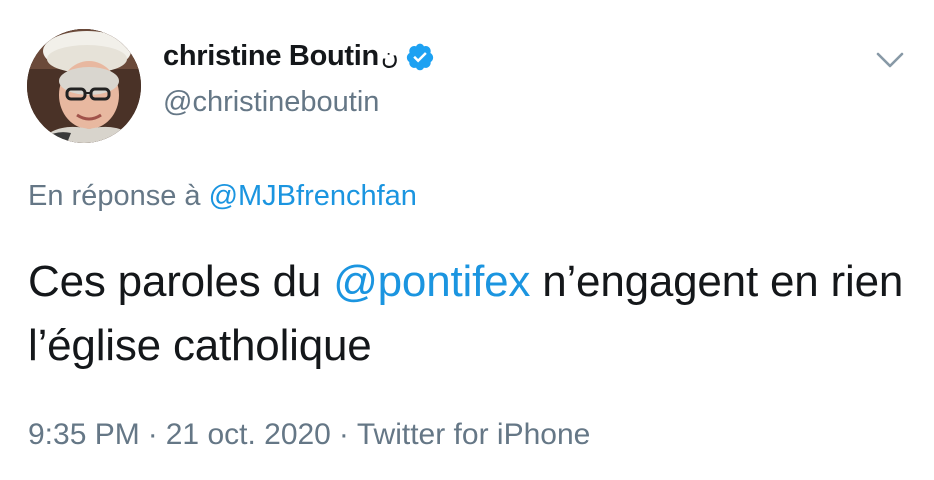 The image size is (934, 480). I want to click on tweet-date: 21 oct. 2020, so click(248, 434).